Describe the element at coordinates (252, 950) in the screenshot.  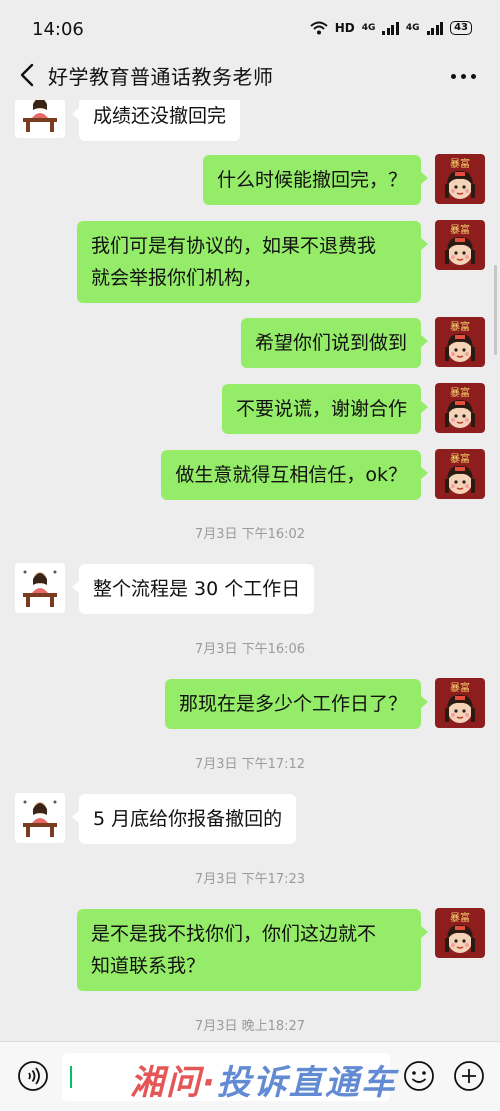
I see `sent-message: 是不是我不找你们，你们这边就不 知道联系我？` at that location.